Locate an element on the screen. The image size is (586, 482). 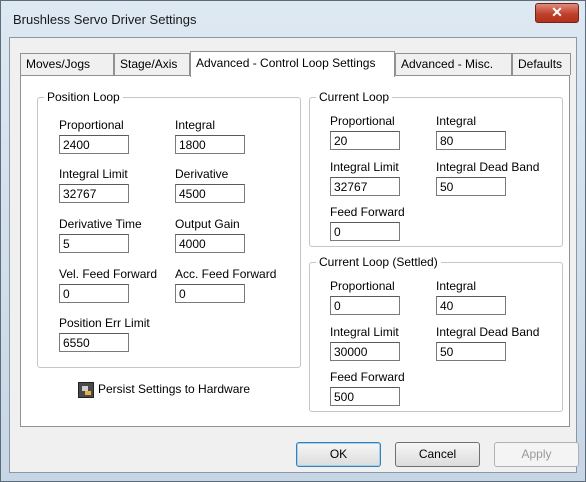
pos-derivative-field is located at coordinates (210, 193).